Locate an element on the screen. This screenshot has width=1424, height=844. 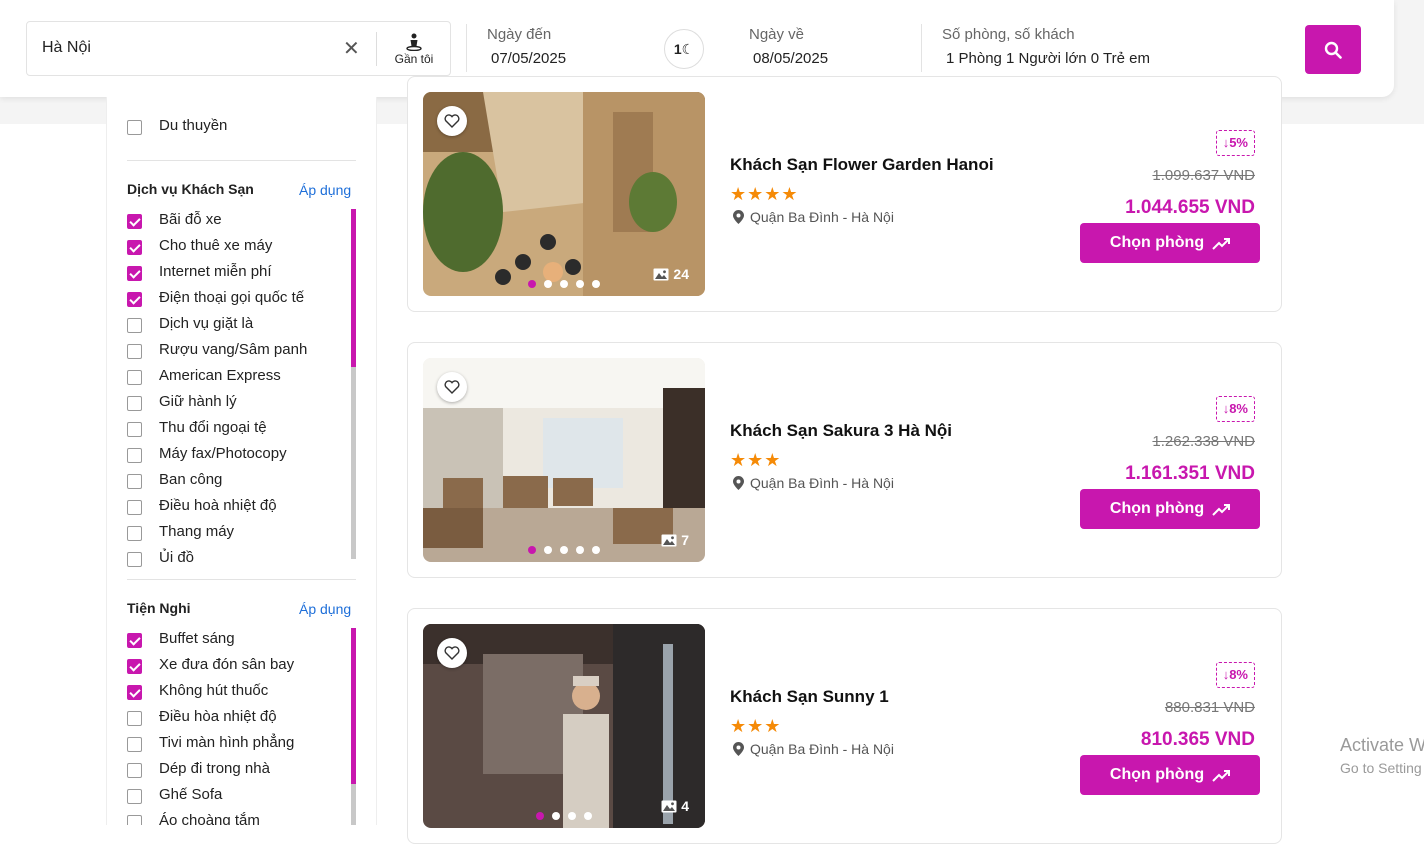
filter-label: Thu đổi ngoại tệ is located at coordinates (213, 427).